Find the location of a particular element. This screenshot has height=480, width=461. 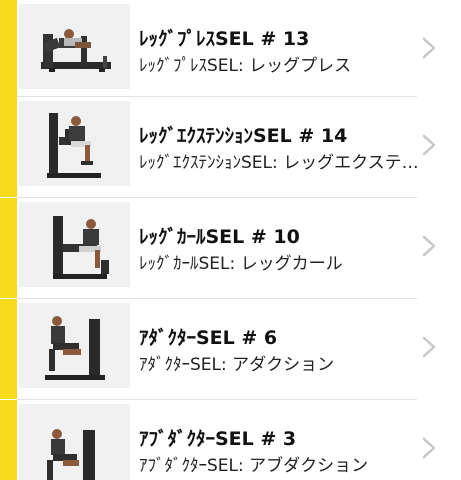

item-subtitle: ｱﾌﾞﾀﾞｸﾀｰSEL: アブダクション is located at coordinates (254, 466).